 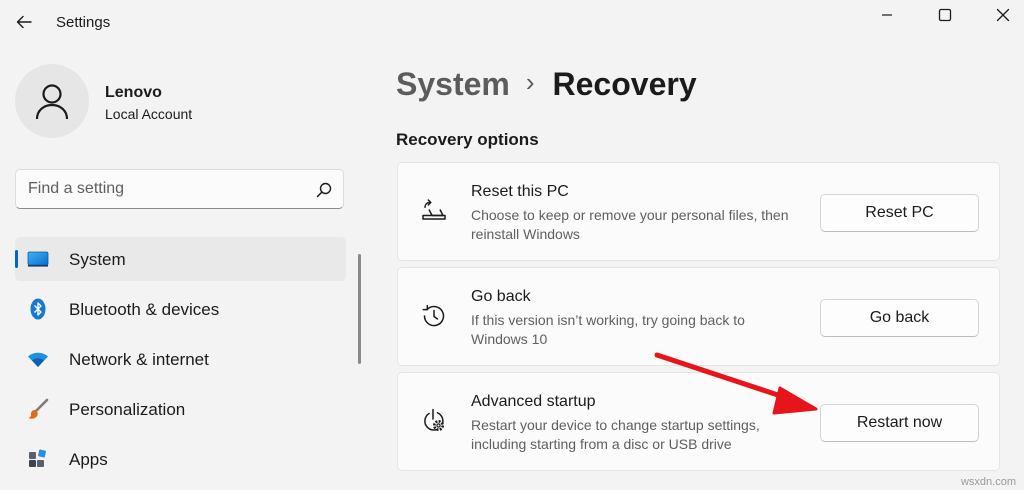 What do you see at coordinates (83, 22) in the screenshot?
I see `app-title: Settings` at bounding box center [83, 22].